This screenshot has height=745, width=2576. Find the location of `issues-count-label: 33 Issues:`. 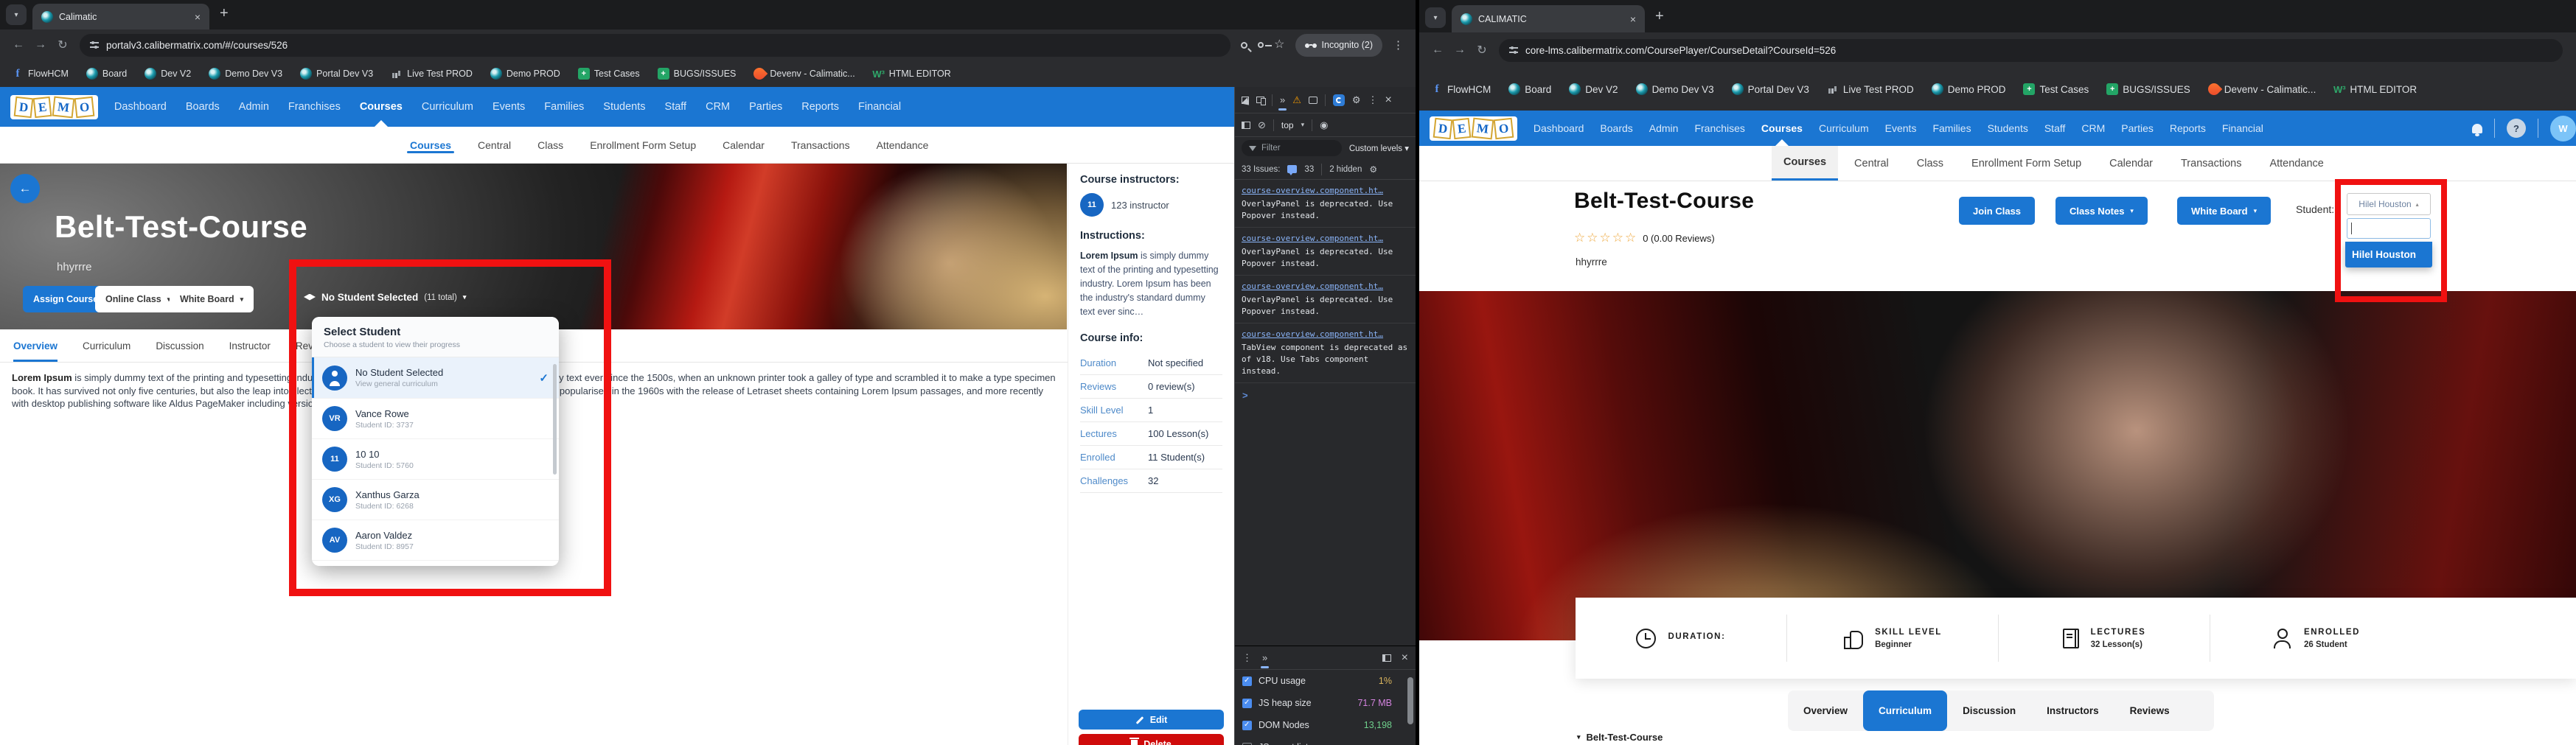

issues-count-label: 33 Issues: is located at coordinates (1261, 169).